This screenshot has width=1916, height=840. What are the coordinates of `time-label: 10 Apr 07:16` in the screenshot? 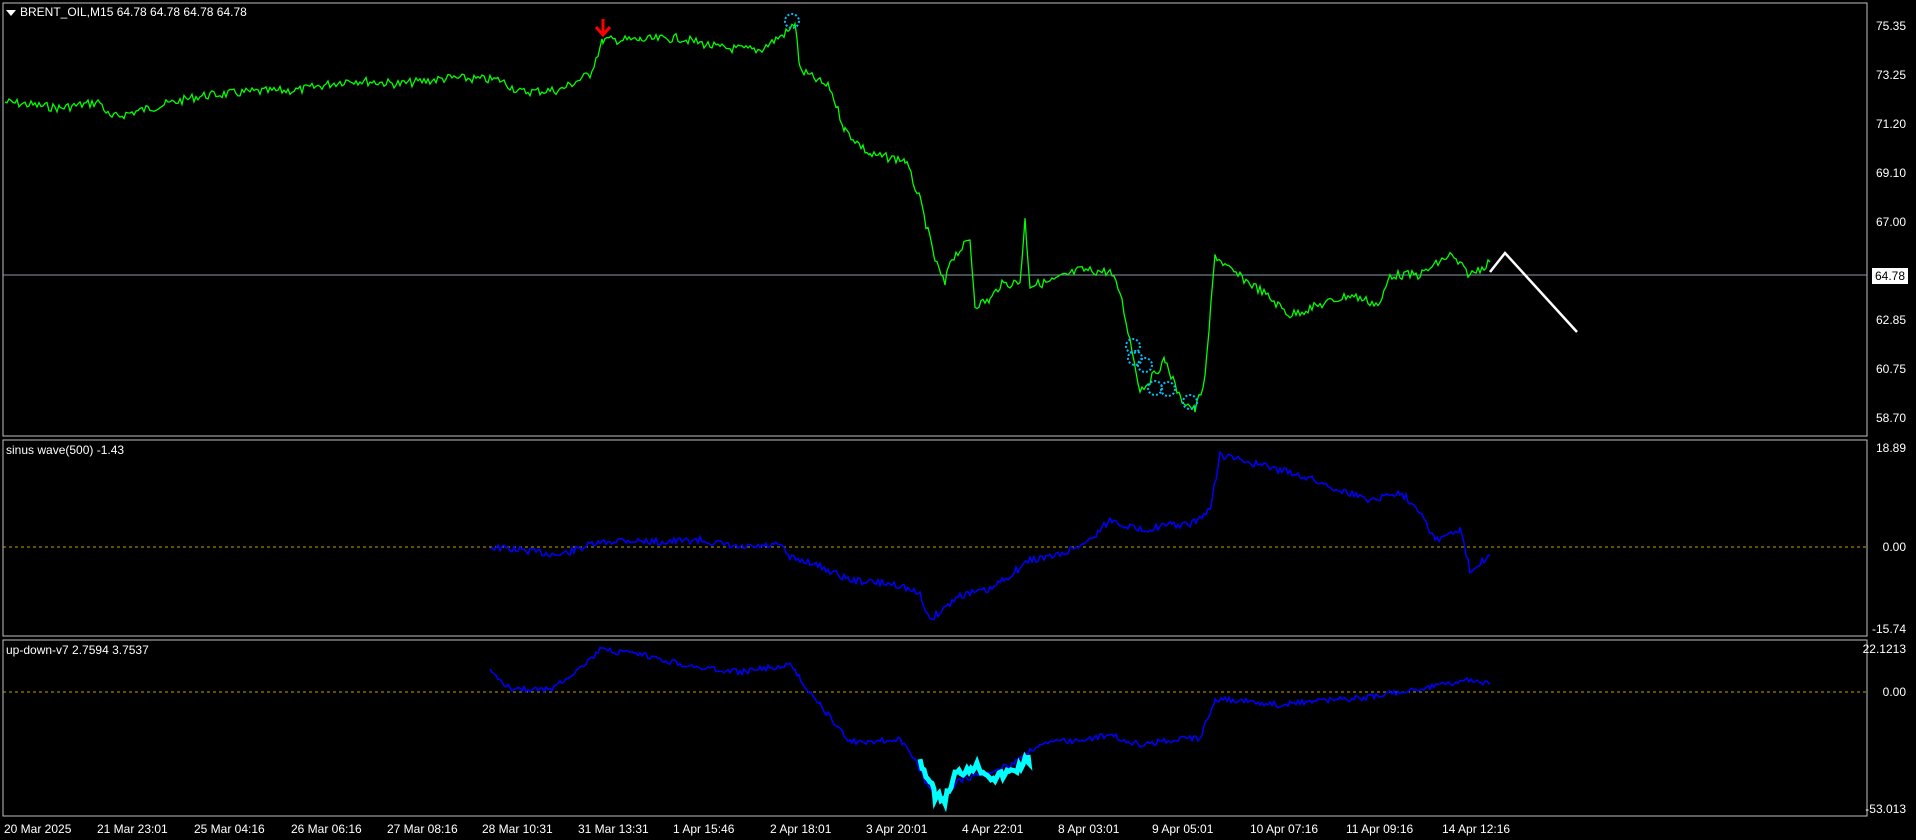 It's located at (1284, 829).